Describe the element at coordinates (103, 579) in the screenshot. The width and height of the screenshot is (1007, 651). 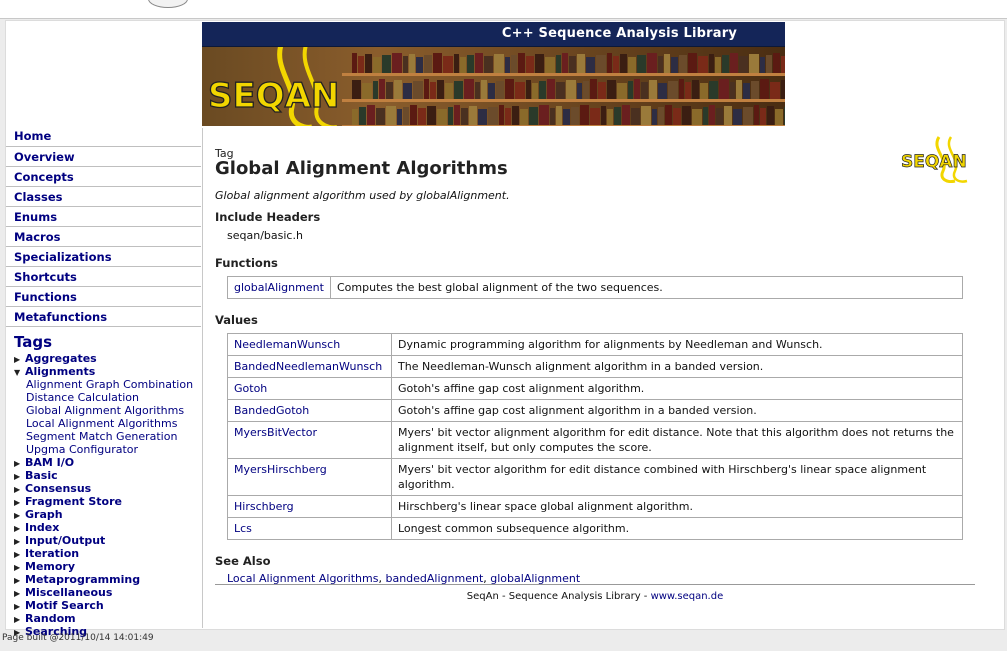
I see `tag-item-metaprogramming: ▶ Metaprogramming` at that location.